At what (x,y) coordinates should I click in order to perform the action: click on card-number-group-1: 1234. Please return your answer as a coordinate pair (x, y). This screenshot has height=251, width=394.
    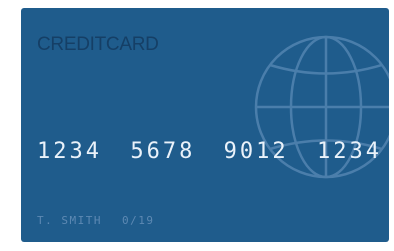
    Looking at the image, I should click on (69, 151).